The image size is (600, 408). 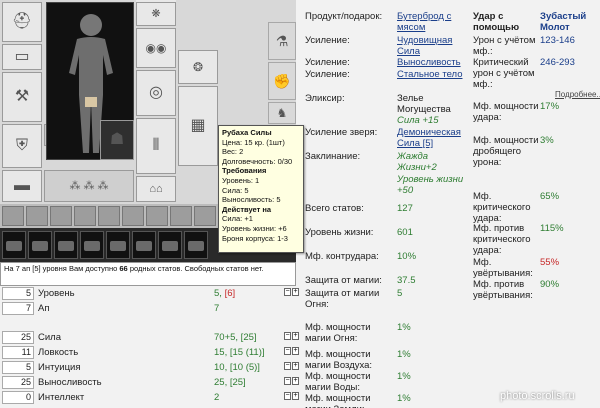 What do you see at coordinates (156, 14) in the screenshot?
I see `earring-slot: ❋` at bounding box center [156, 14].